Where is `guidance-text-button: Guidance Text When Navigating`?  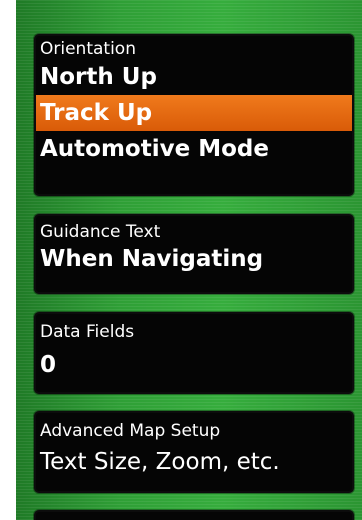 guidance-text-button: Guidance Text When Navigating is located at coordinates (194, 254).